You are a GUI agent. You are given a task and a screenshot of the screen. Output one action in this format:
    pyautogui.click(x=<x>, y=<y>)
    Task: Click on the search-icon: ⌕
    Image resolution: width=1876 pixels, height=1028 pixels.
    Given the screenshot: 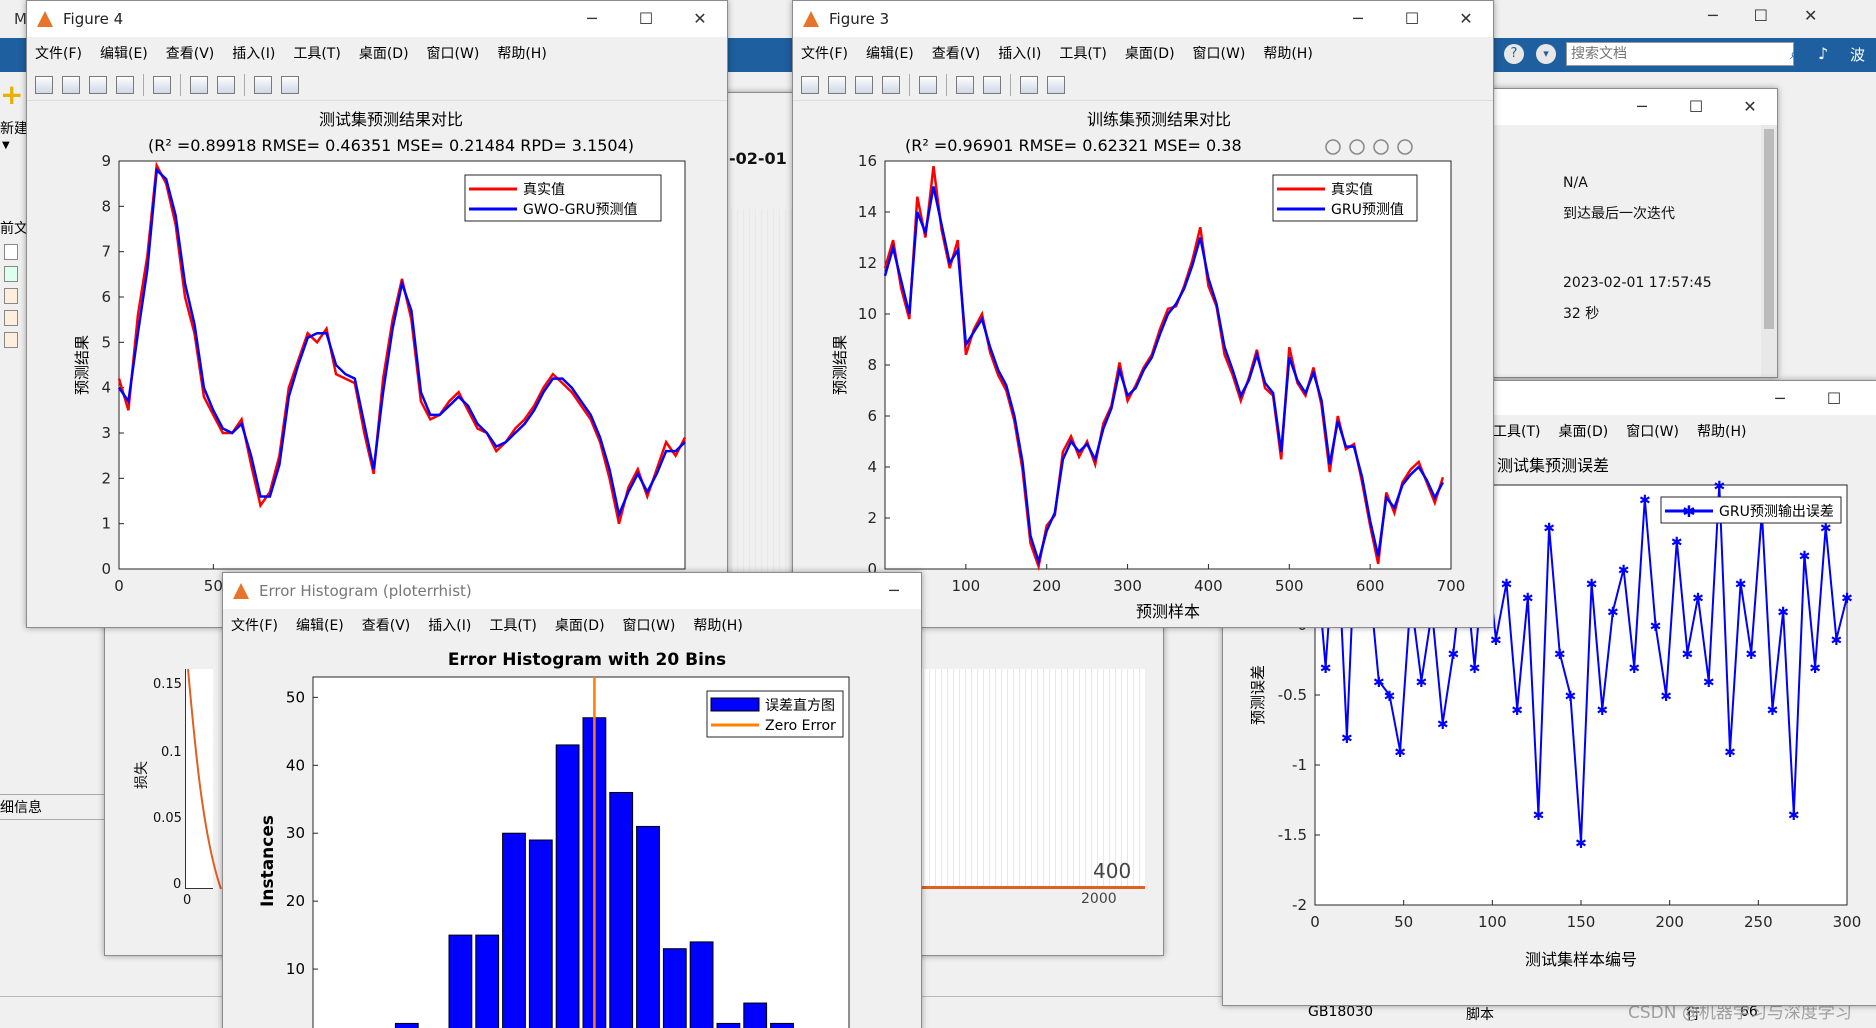 What is the action you would take?
    pyautogui.click(x=1794, y=54)
    